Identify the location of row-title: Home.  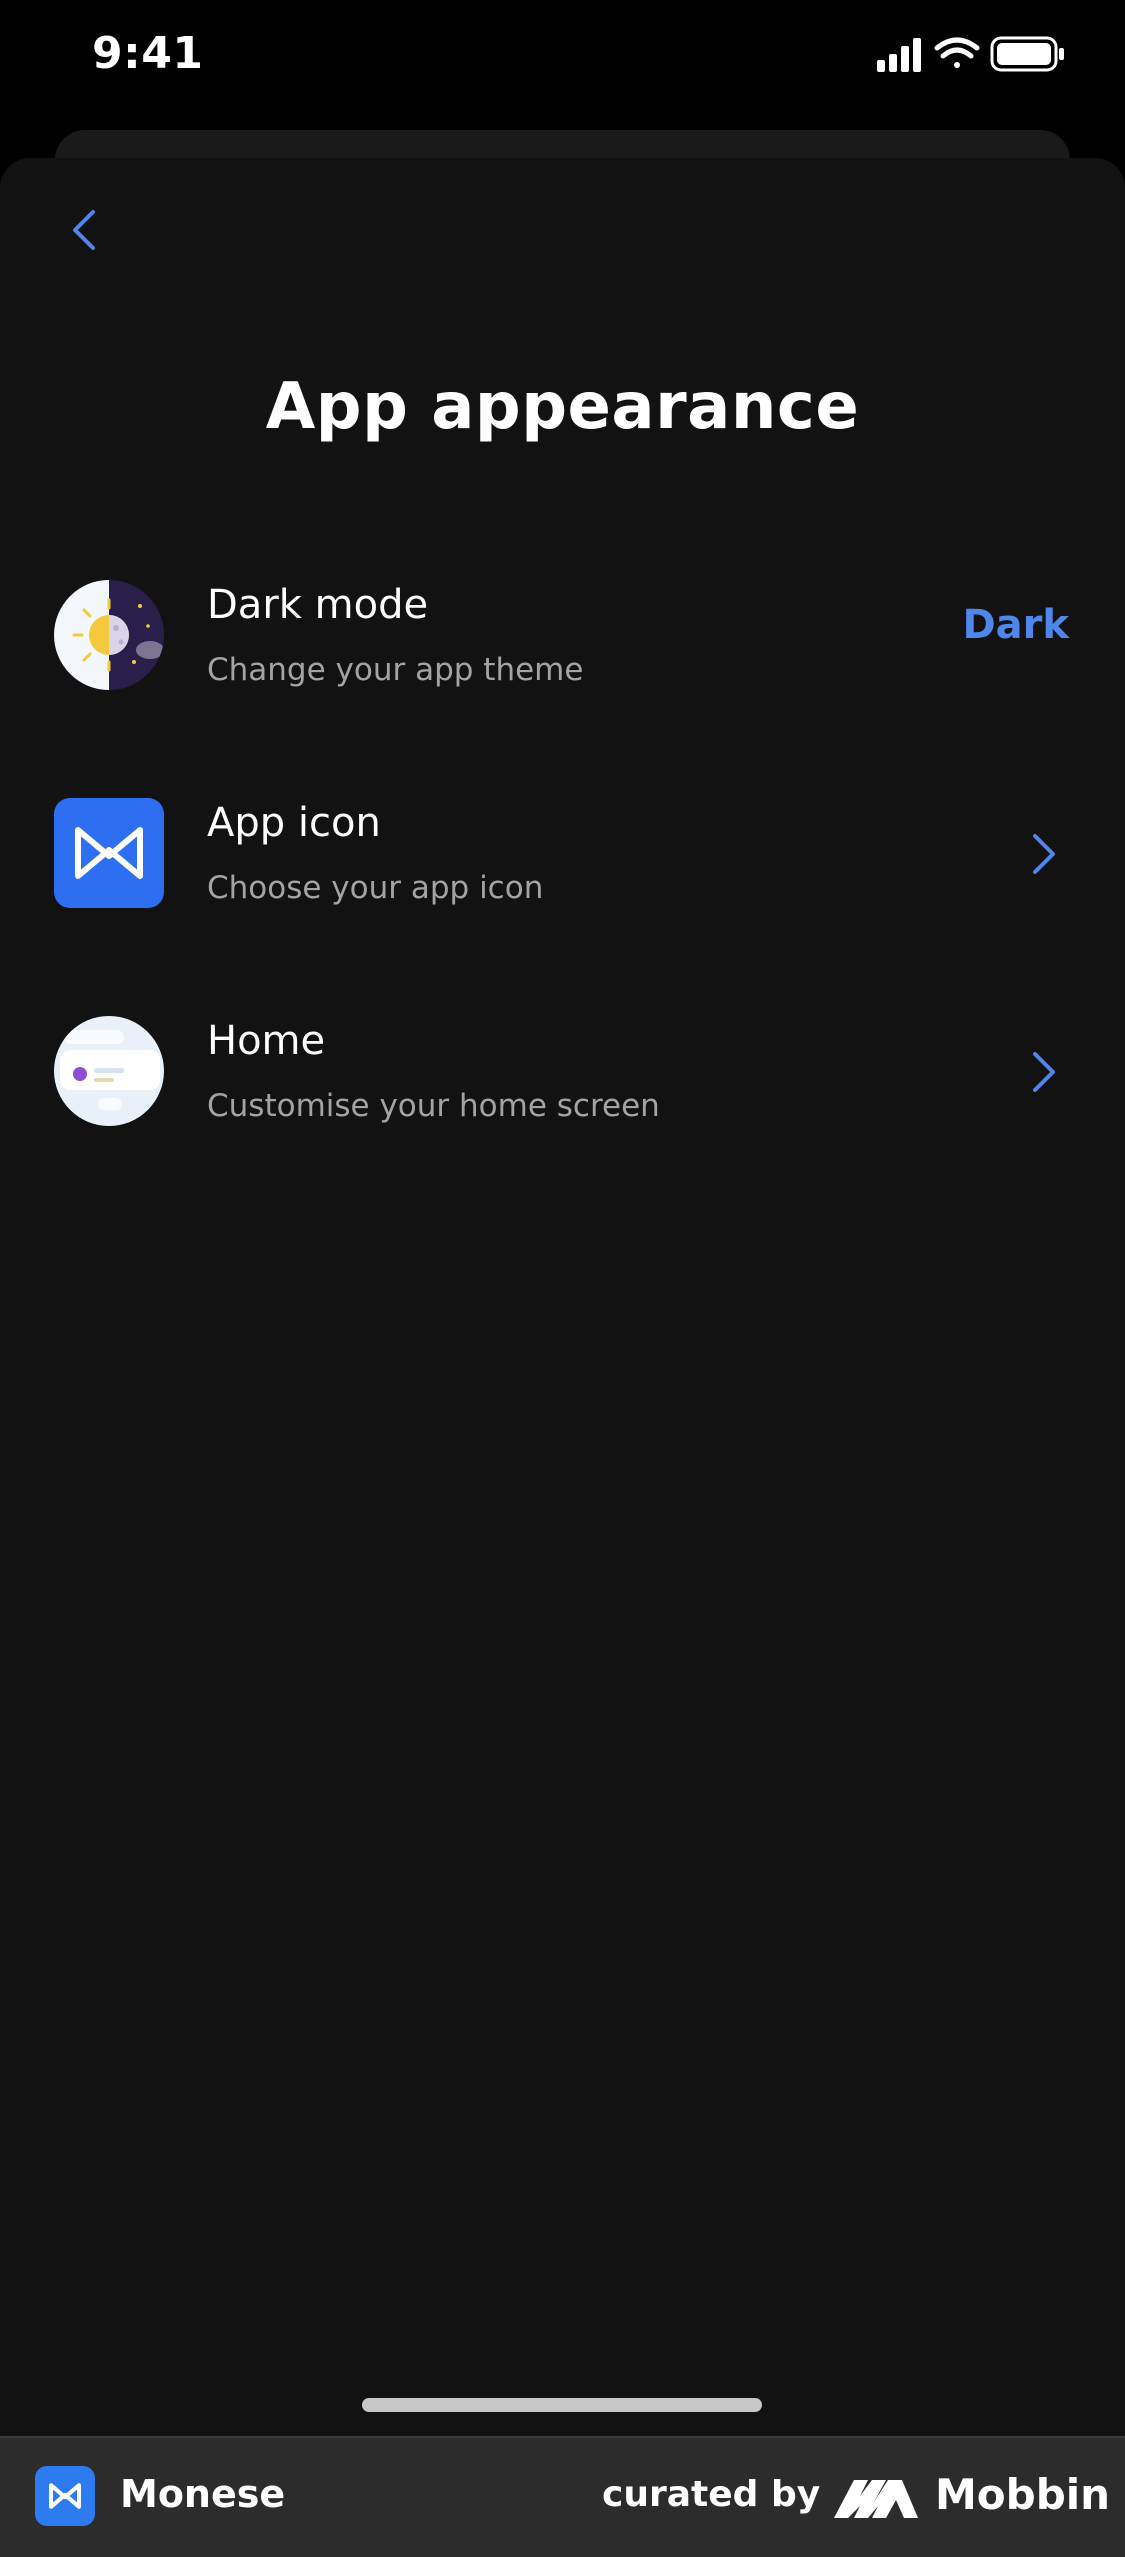
(266, 1041).